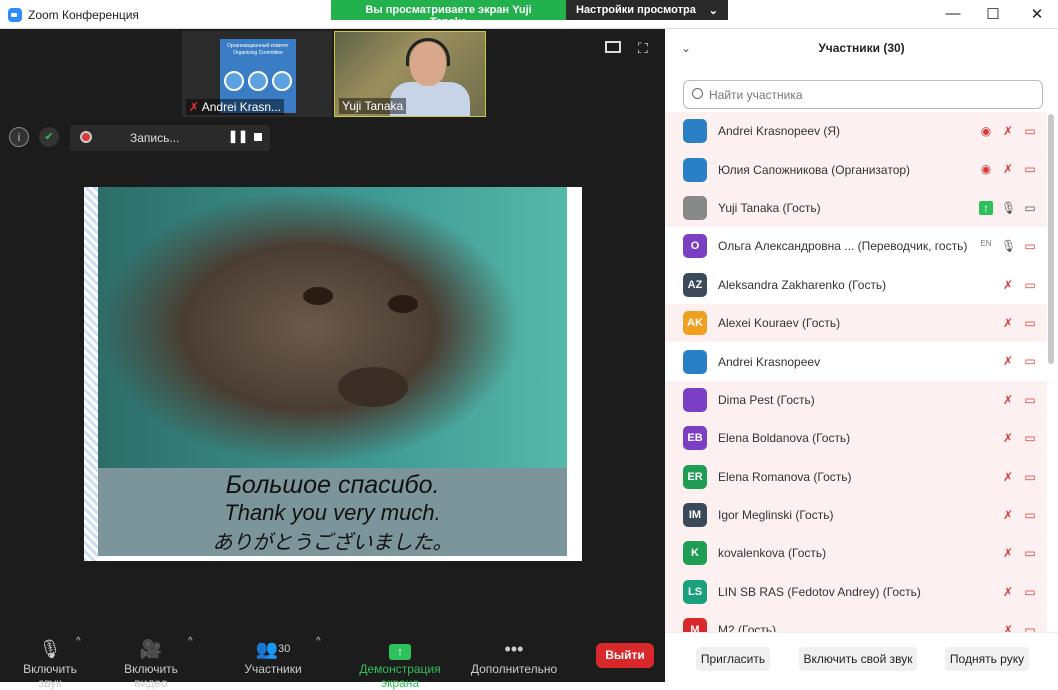 This screenshot has width=1058, height=690. Describe the element at coordinates (15, 15) in the screenshot. I see `zoom-logo-icon` at that location.